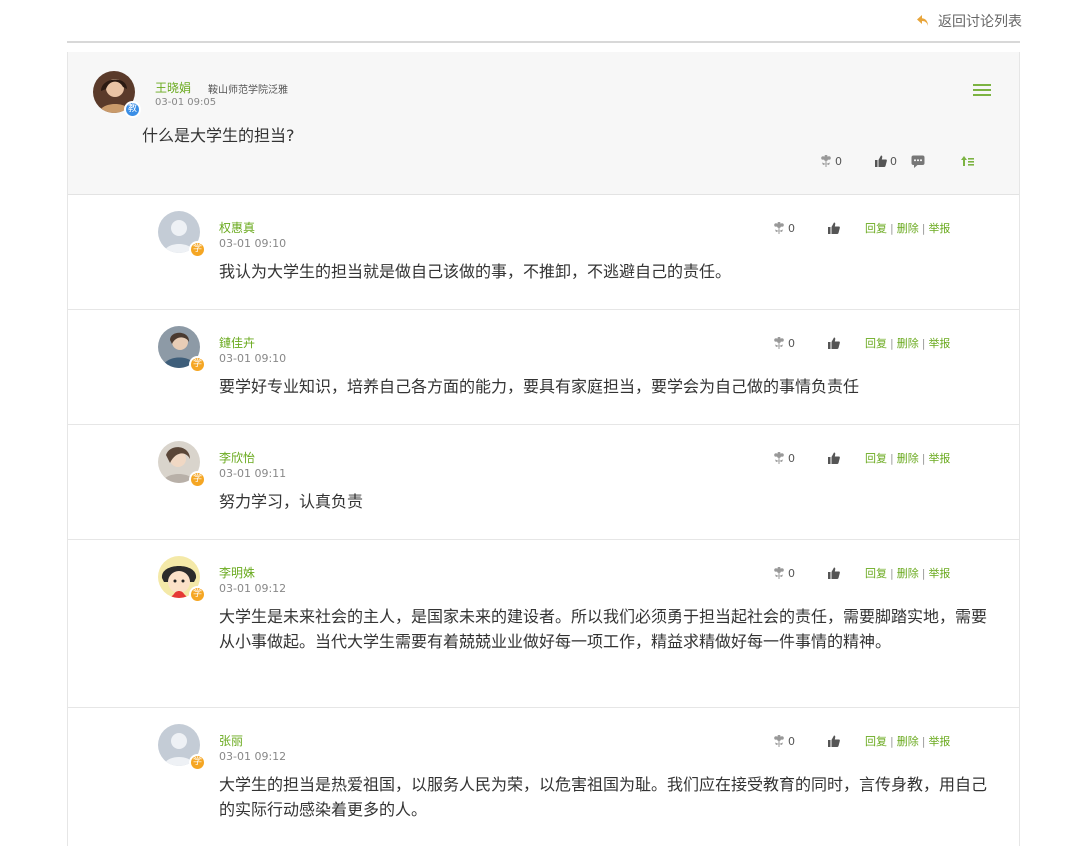  What do you see at coordinates (218, 135) in the screenshot?
I see `post-question: 什么是大学生的担当?` at bounding box center [218, 135].